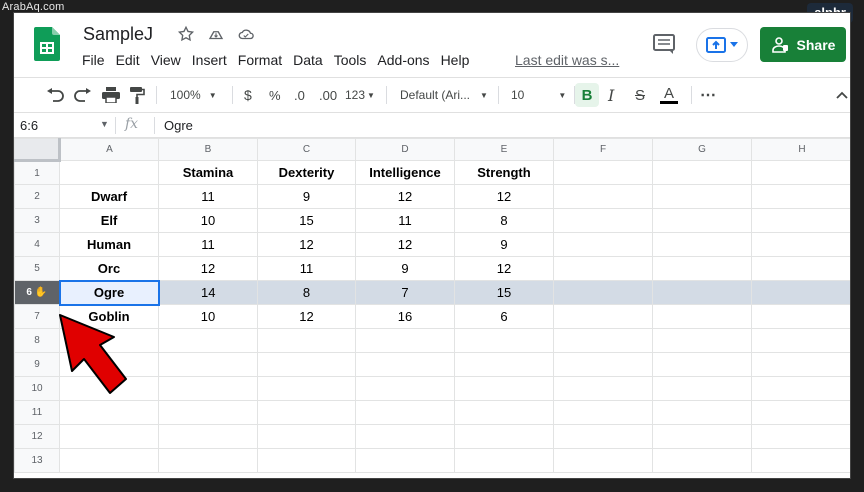  Describe the element at coordinates (83, 95) in the screenshot. I see `redo-icon` at that location.